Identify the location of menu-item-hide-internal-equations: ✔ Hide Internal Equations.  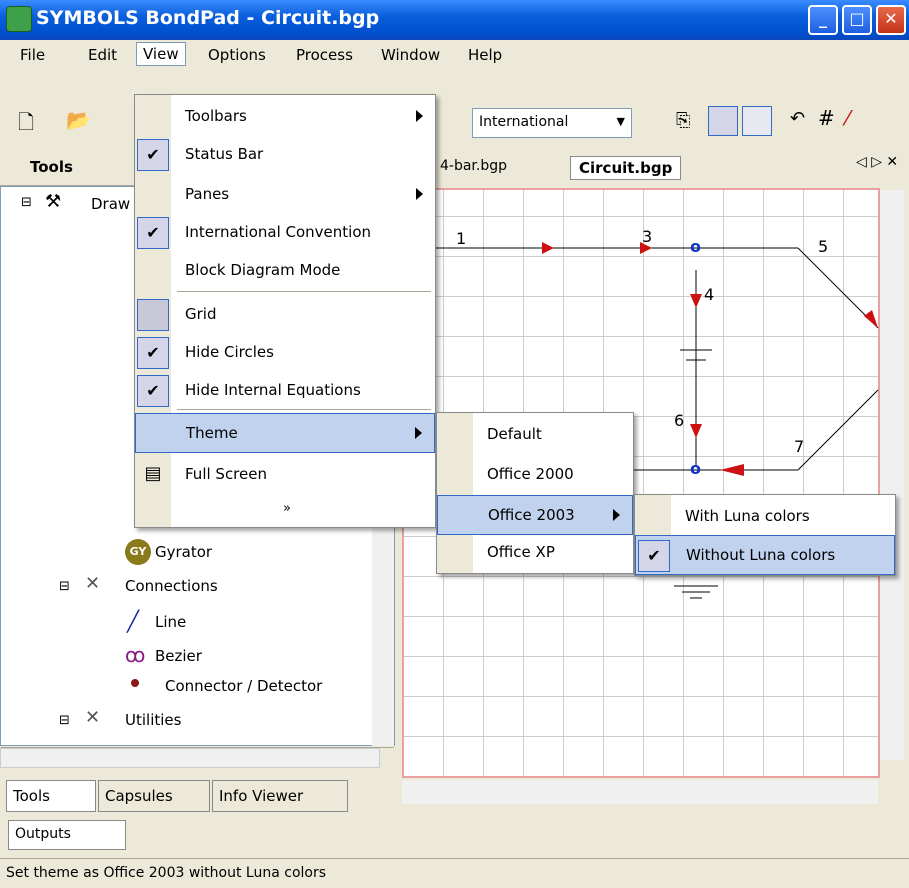
(285, 391).